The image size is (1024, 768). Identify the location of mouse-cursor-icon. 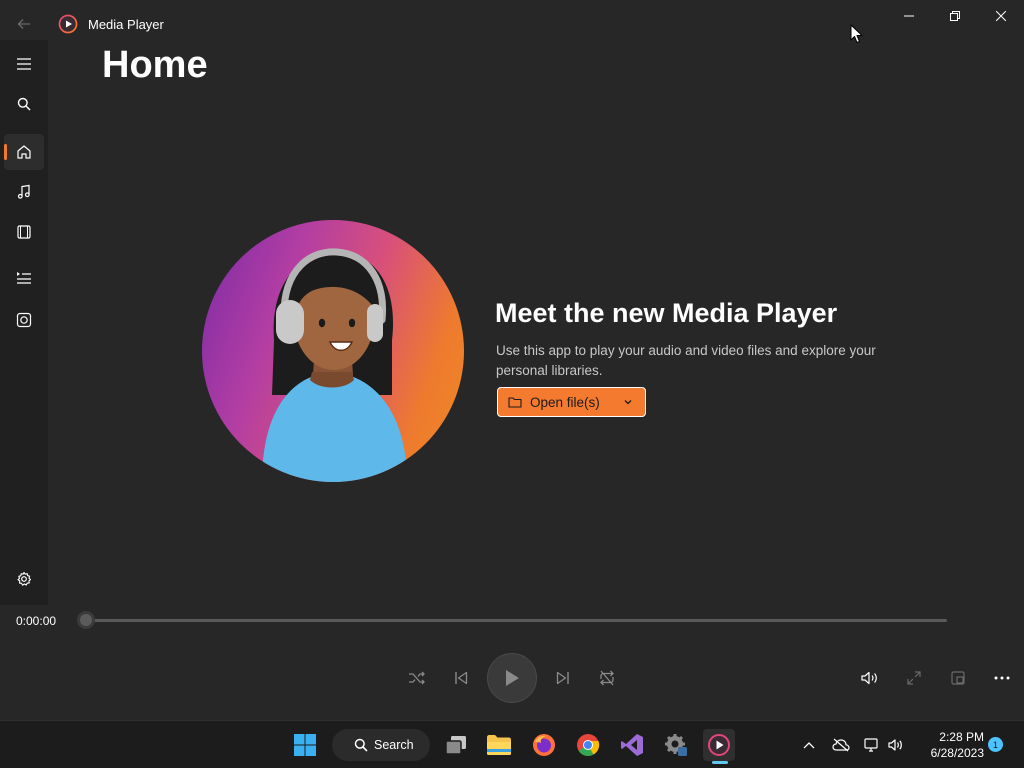
(856, 34).